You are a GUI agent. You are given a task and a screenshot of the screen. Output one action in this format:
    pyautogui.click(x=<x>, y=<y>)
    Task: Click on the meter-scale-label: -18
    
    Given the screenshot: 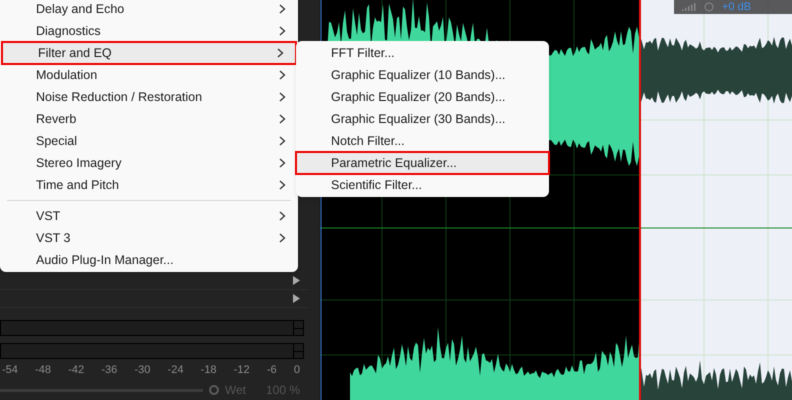 What is the action you would take?
    pyautogui.click(x=208, y=370)
    